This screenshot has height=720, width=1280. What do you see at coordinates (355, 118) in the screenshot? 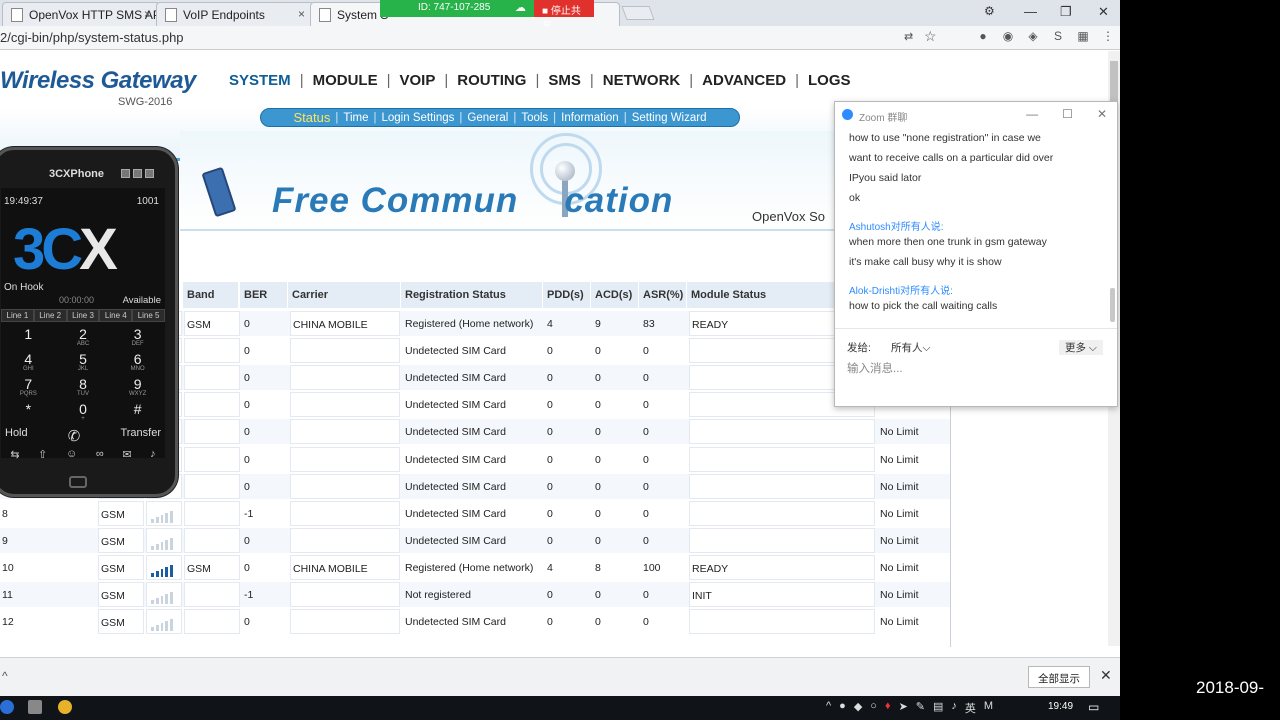
I see `subnav-time: Time` at bounding box center [355, 118].